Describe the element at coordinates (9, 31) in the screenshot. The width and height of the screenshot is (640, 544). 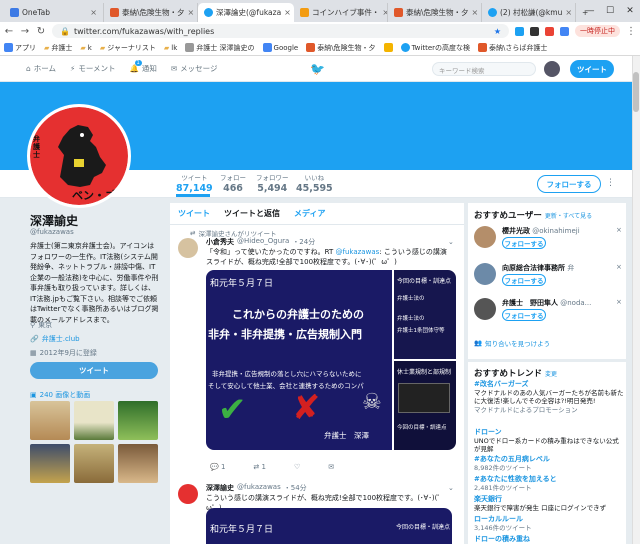
I see `back-icon: ←` at that location.